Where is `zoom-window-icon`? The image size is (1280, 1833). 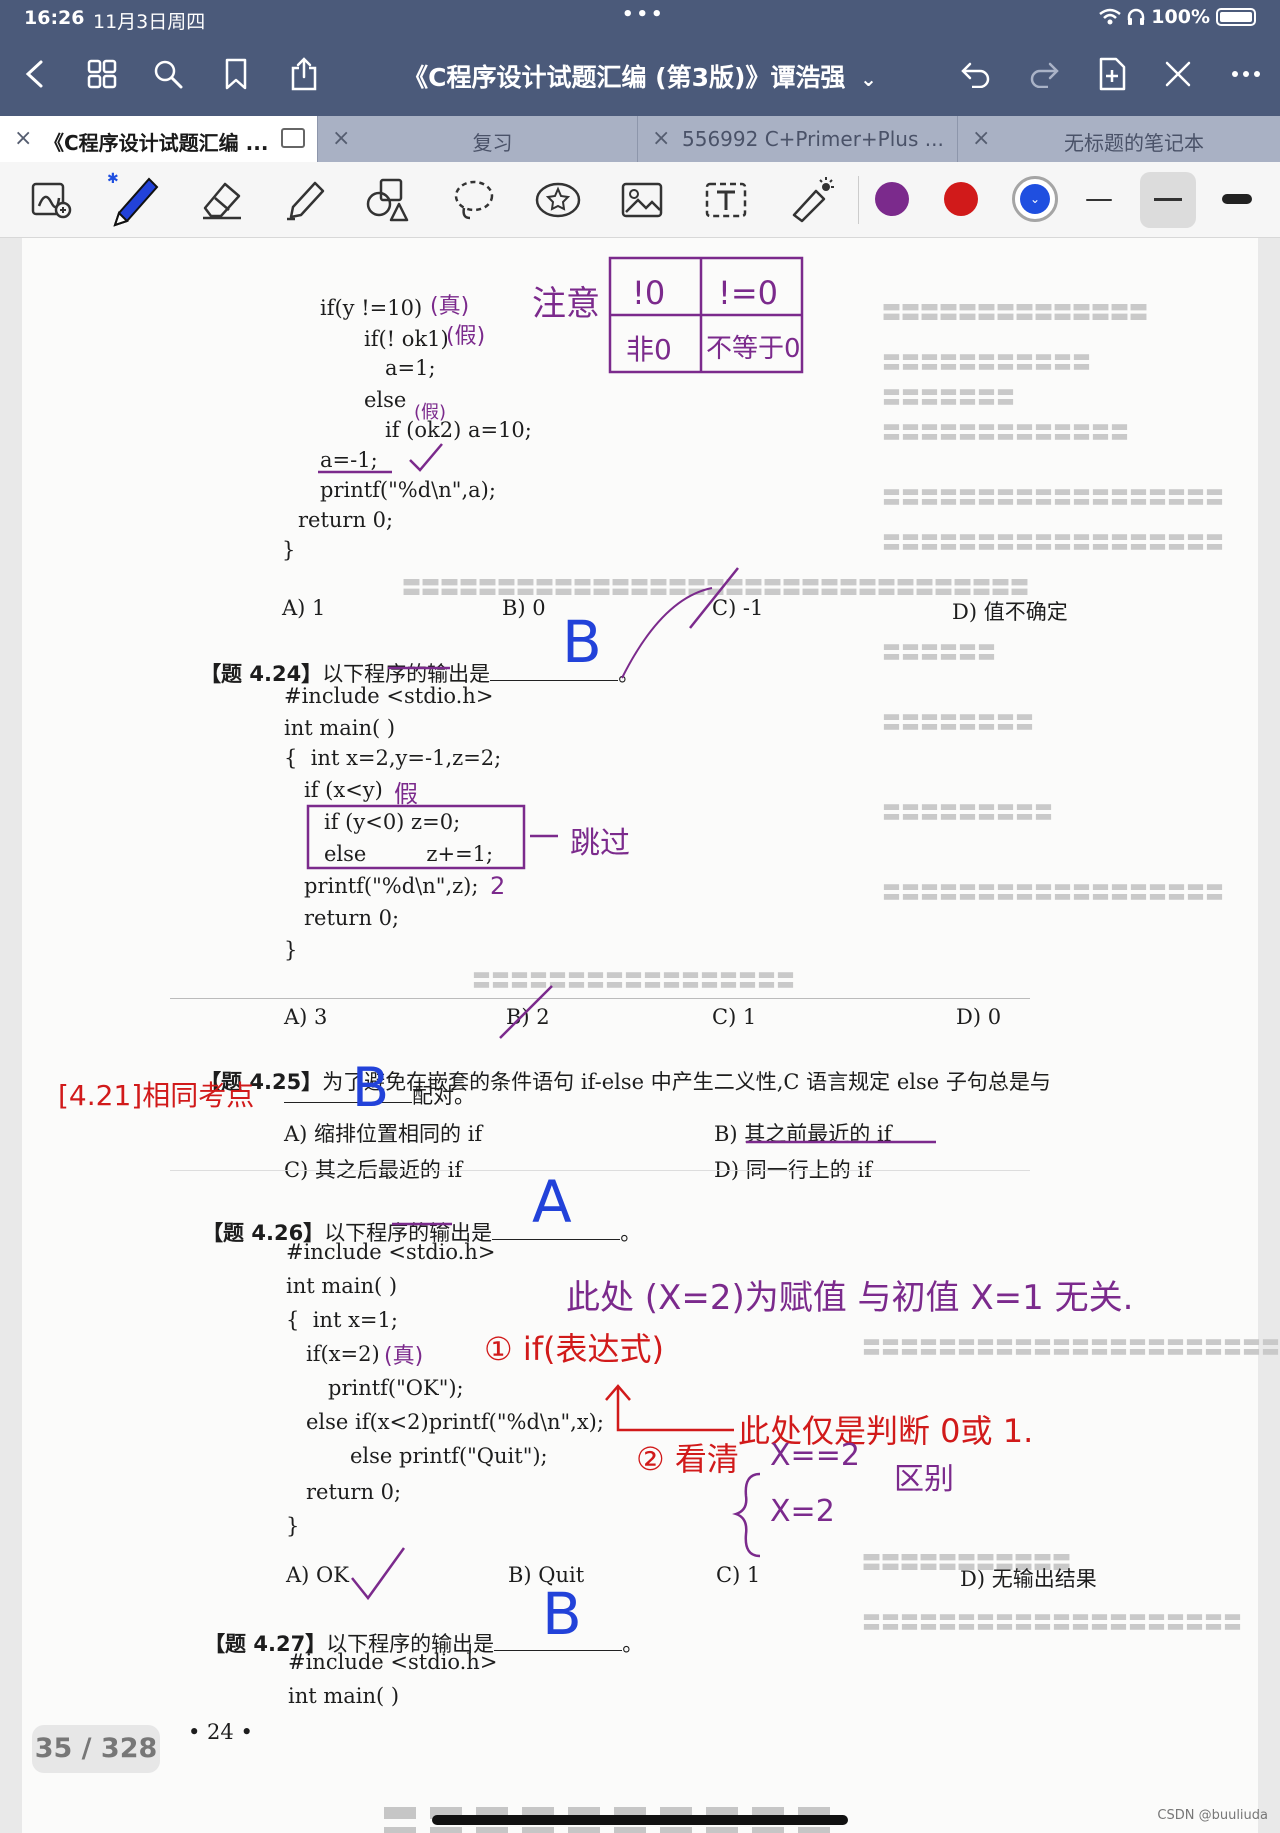
zoom-window-icon is located at coordinates (51, 200).